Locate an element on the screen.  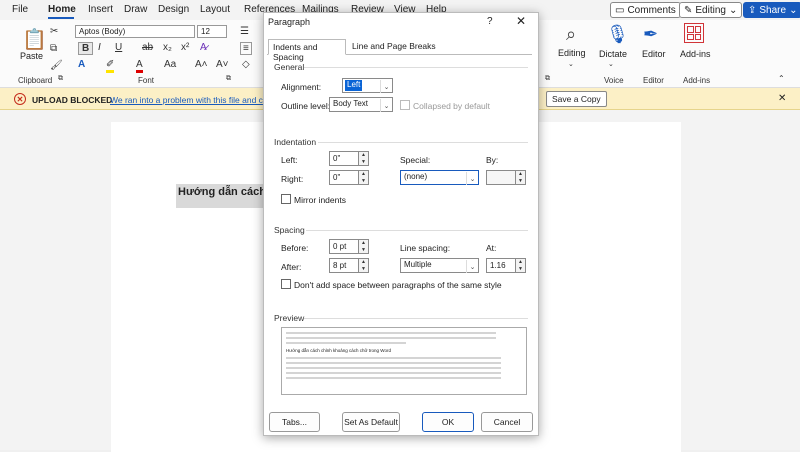
indent-right-spinner: ▲ ▼ is located at coordinates (364, 177).